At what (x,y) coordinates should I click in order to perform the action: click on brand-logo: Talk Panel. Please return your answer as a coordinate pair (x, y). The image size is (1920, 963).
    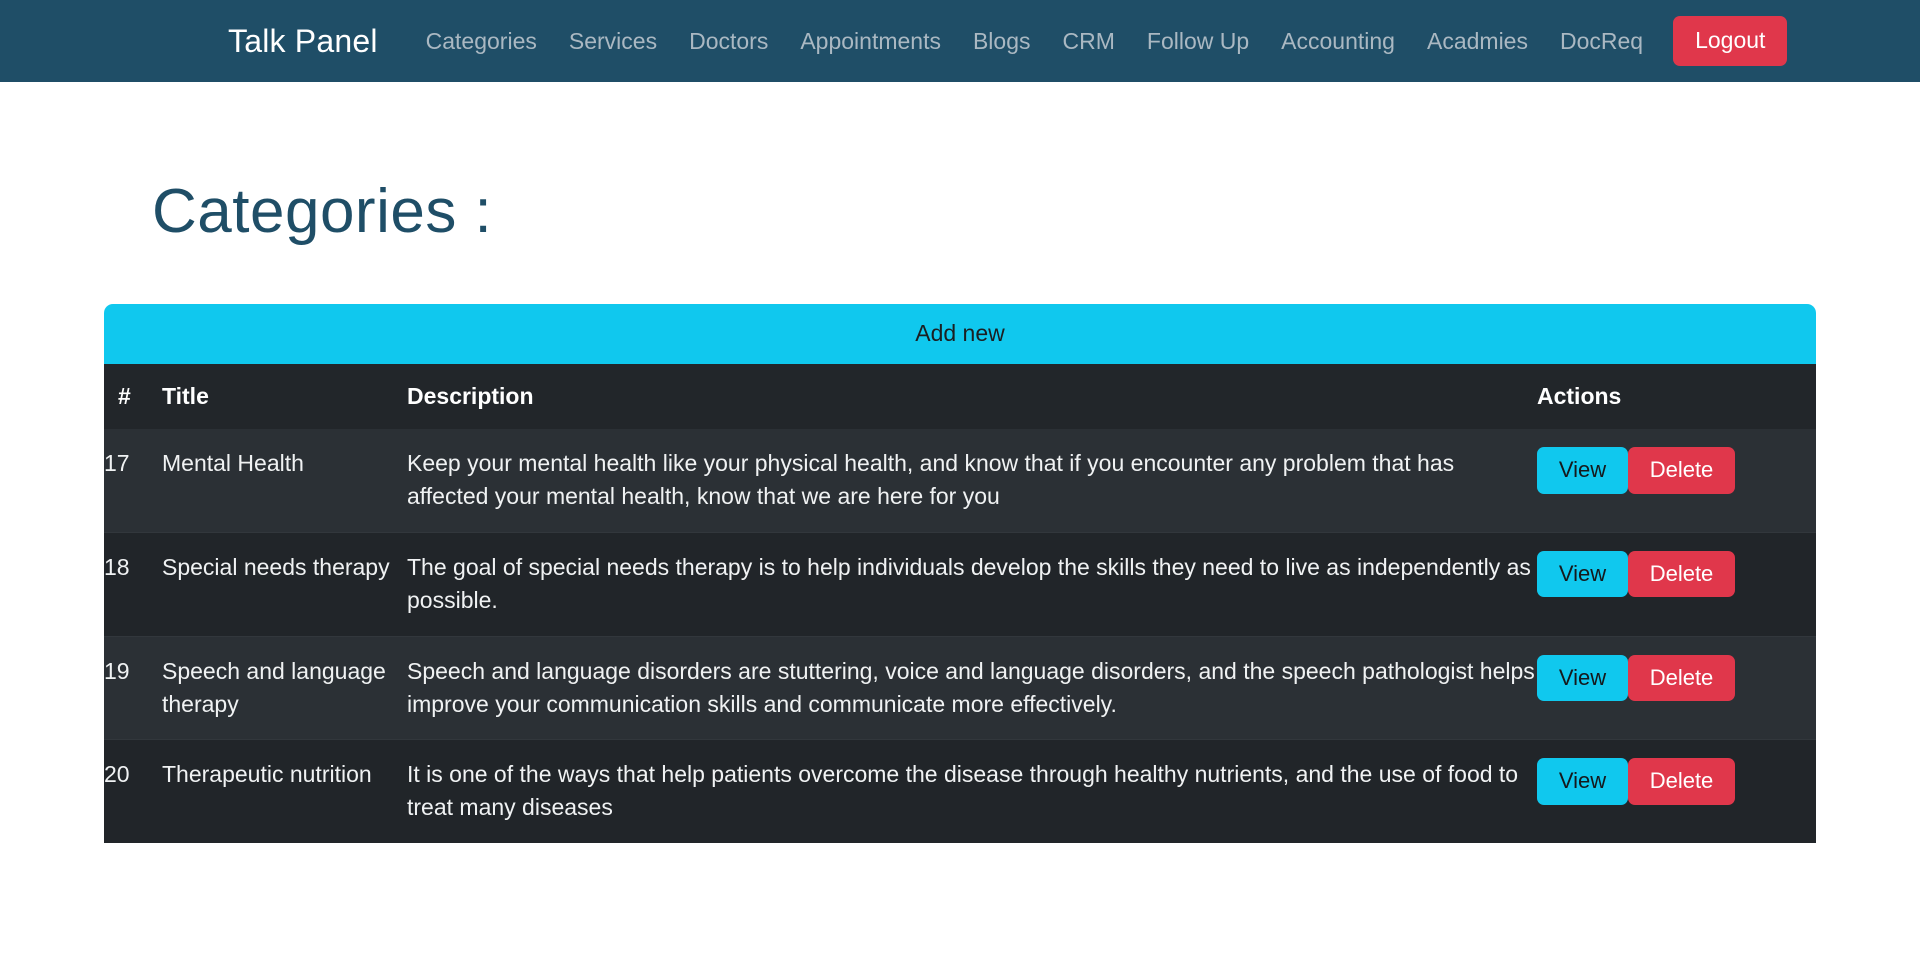
    Looking at the image, I should click on (303, 41).